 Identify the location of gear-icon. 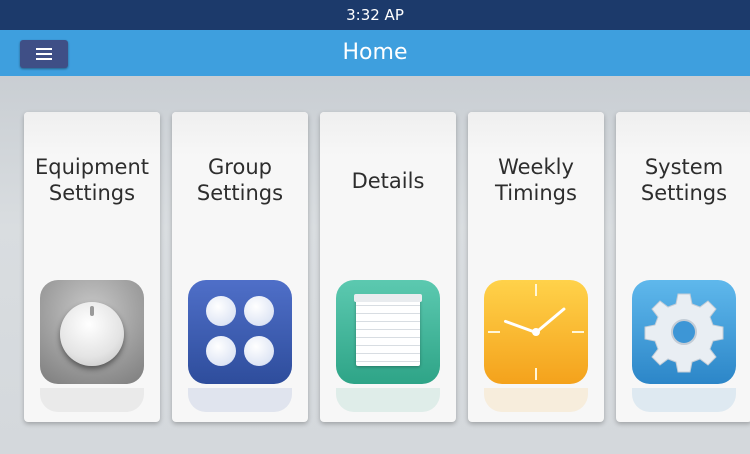
(684, 332).